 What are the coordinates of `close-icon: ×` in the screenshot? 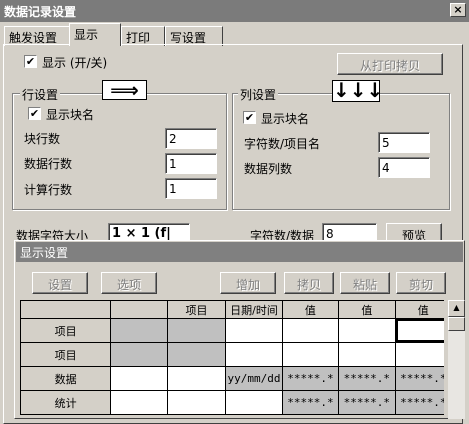 It's located at (458, 9).